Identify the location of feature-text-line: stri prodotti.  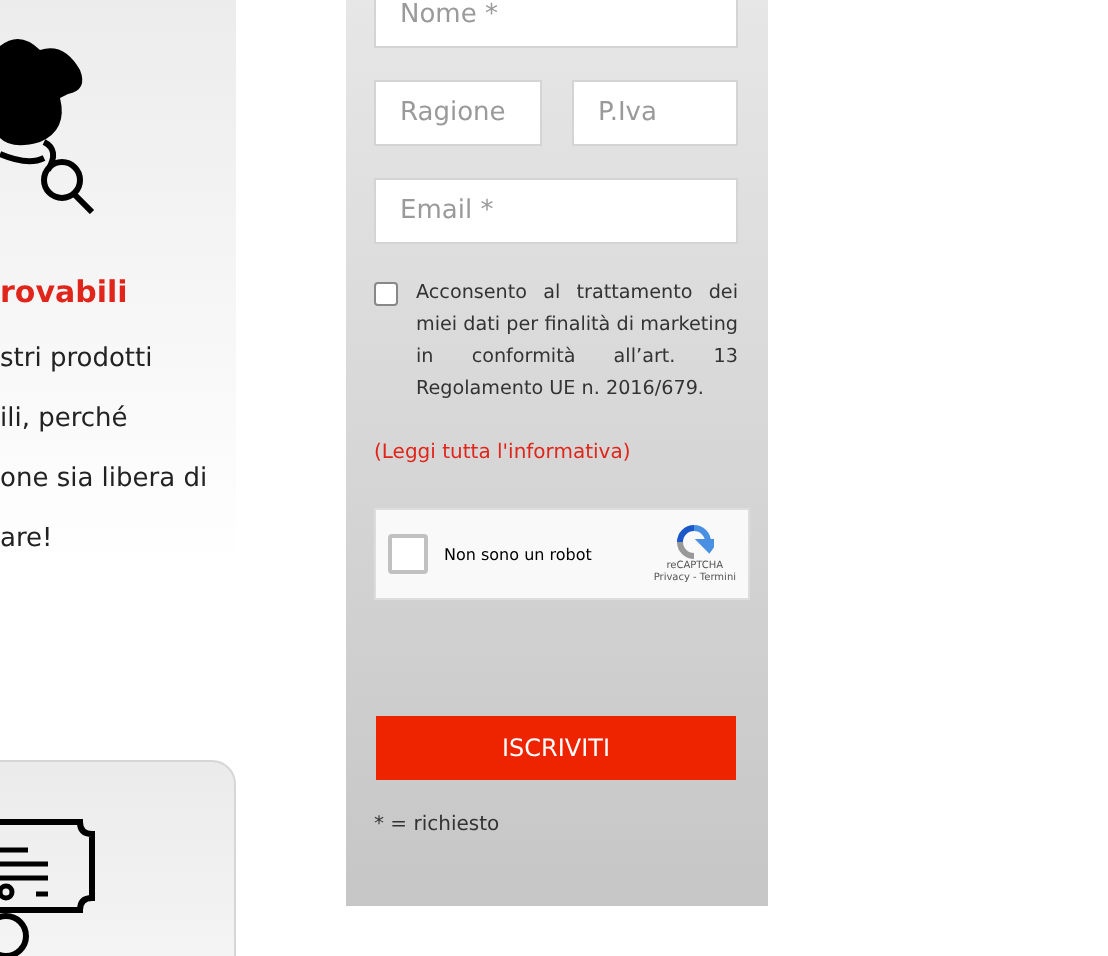
(77, 360).